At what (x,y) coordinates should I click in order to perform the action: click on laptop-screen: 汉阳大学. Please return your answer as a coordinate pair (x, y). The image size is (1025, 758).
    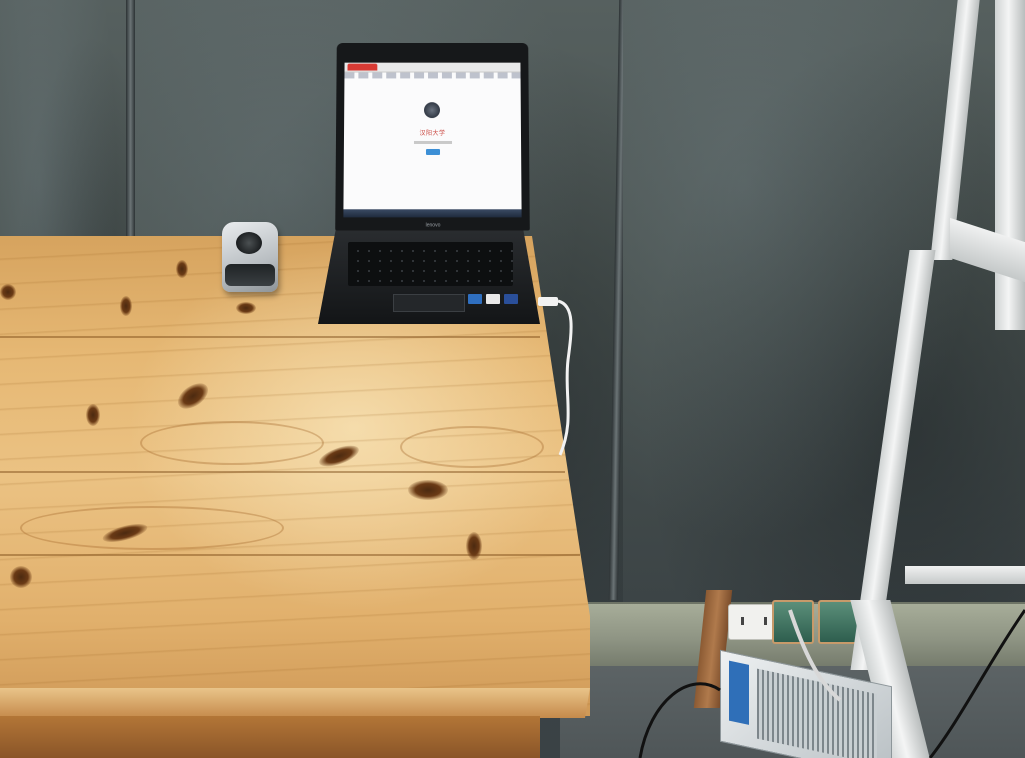
    Looking at the image, I should click on (432, 140).